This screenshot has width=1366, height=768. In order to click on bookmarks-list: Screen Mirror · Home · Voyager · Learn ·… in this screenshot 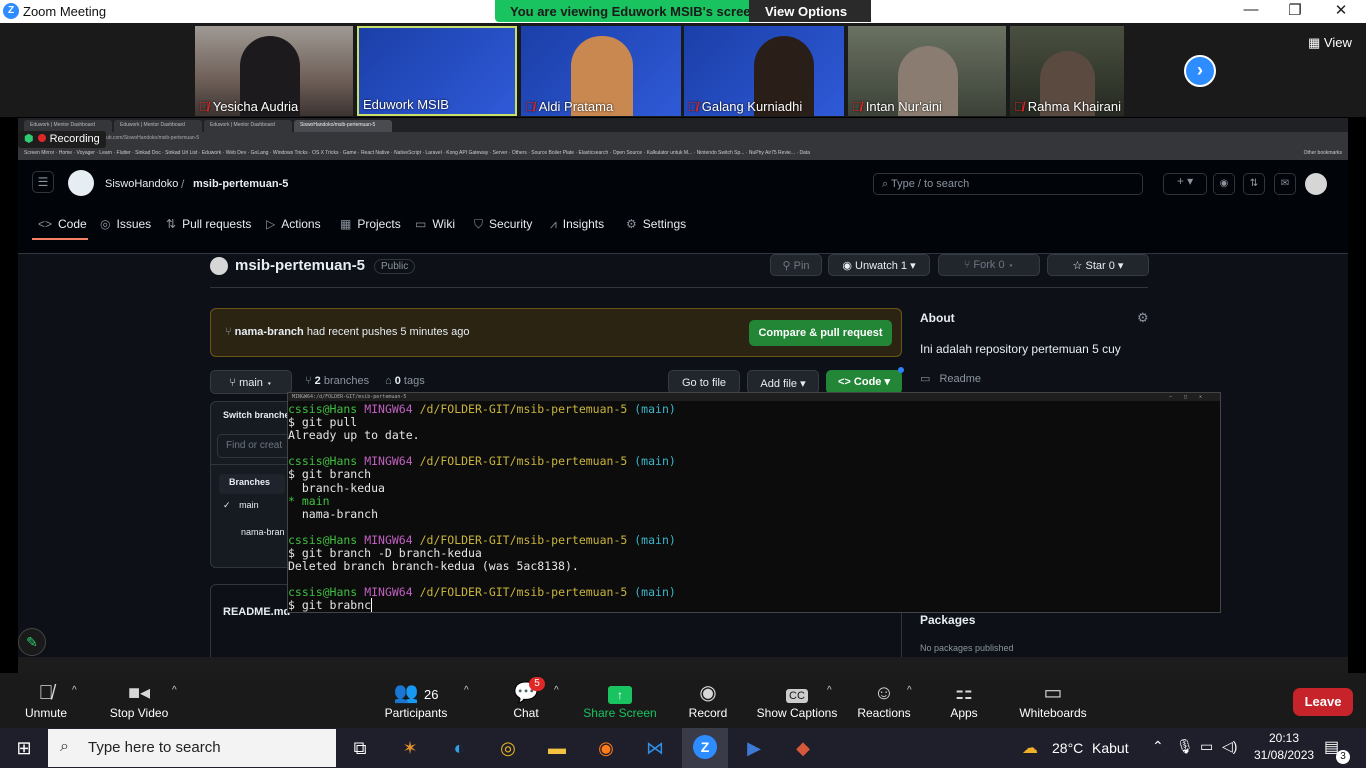, I will do `click(417, 153)`.